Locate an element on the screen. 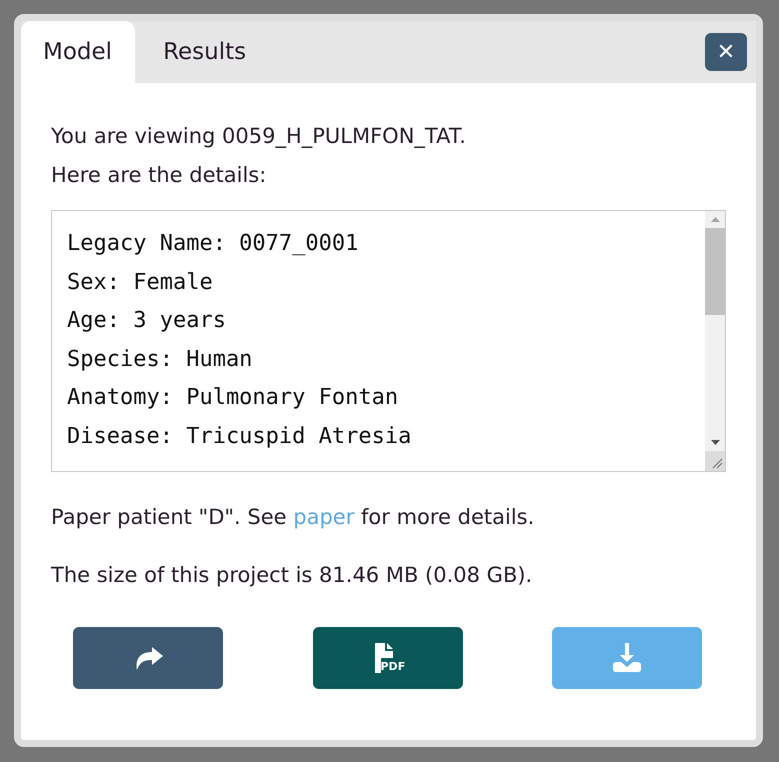 The image size is (779, 762). download-button is located at coordinates (627, 658).